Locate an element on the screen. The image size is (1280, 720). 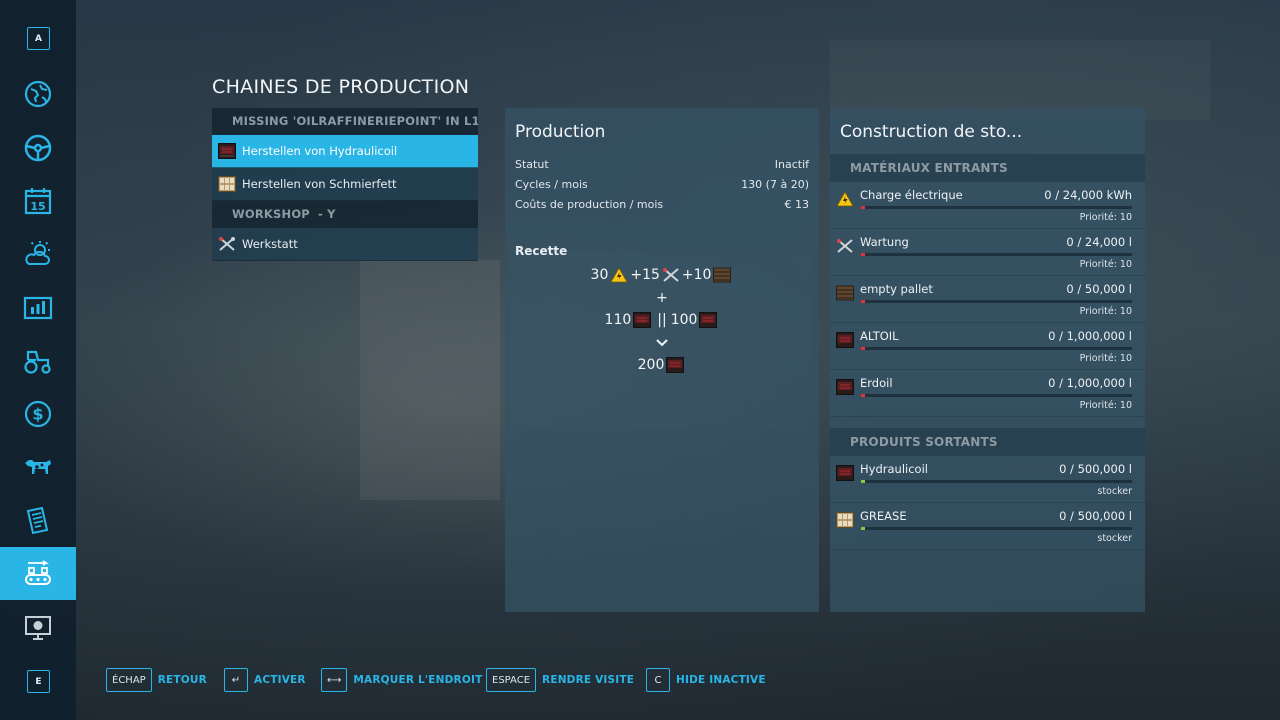
key-space: ESPACE is located at coordinates (511, 680).